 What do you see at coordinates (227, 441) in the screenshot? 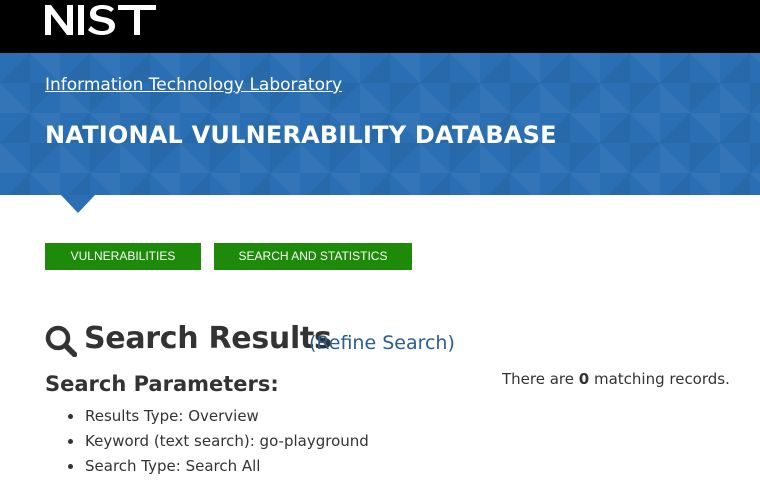
I see `param-text: Keyword (text search): go-playground` at bounding box center [227, 441].